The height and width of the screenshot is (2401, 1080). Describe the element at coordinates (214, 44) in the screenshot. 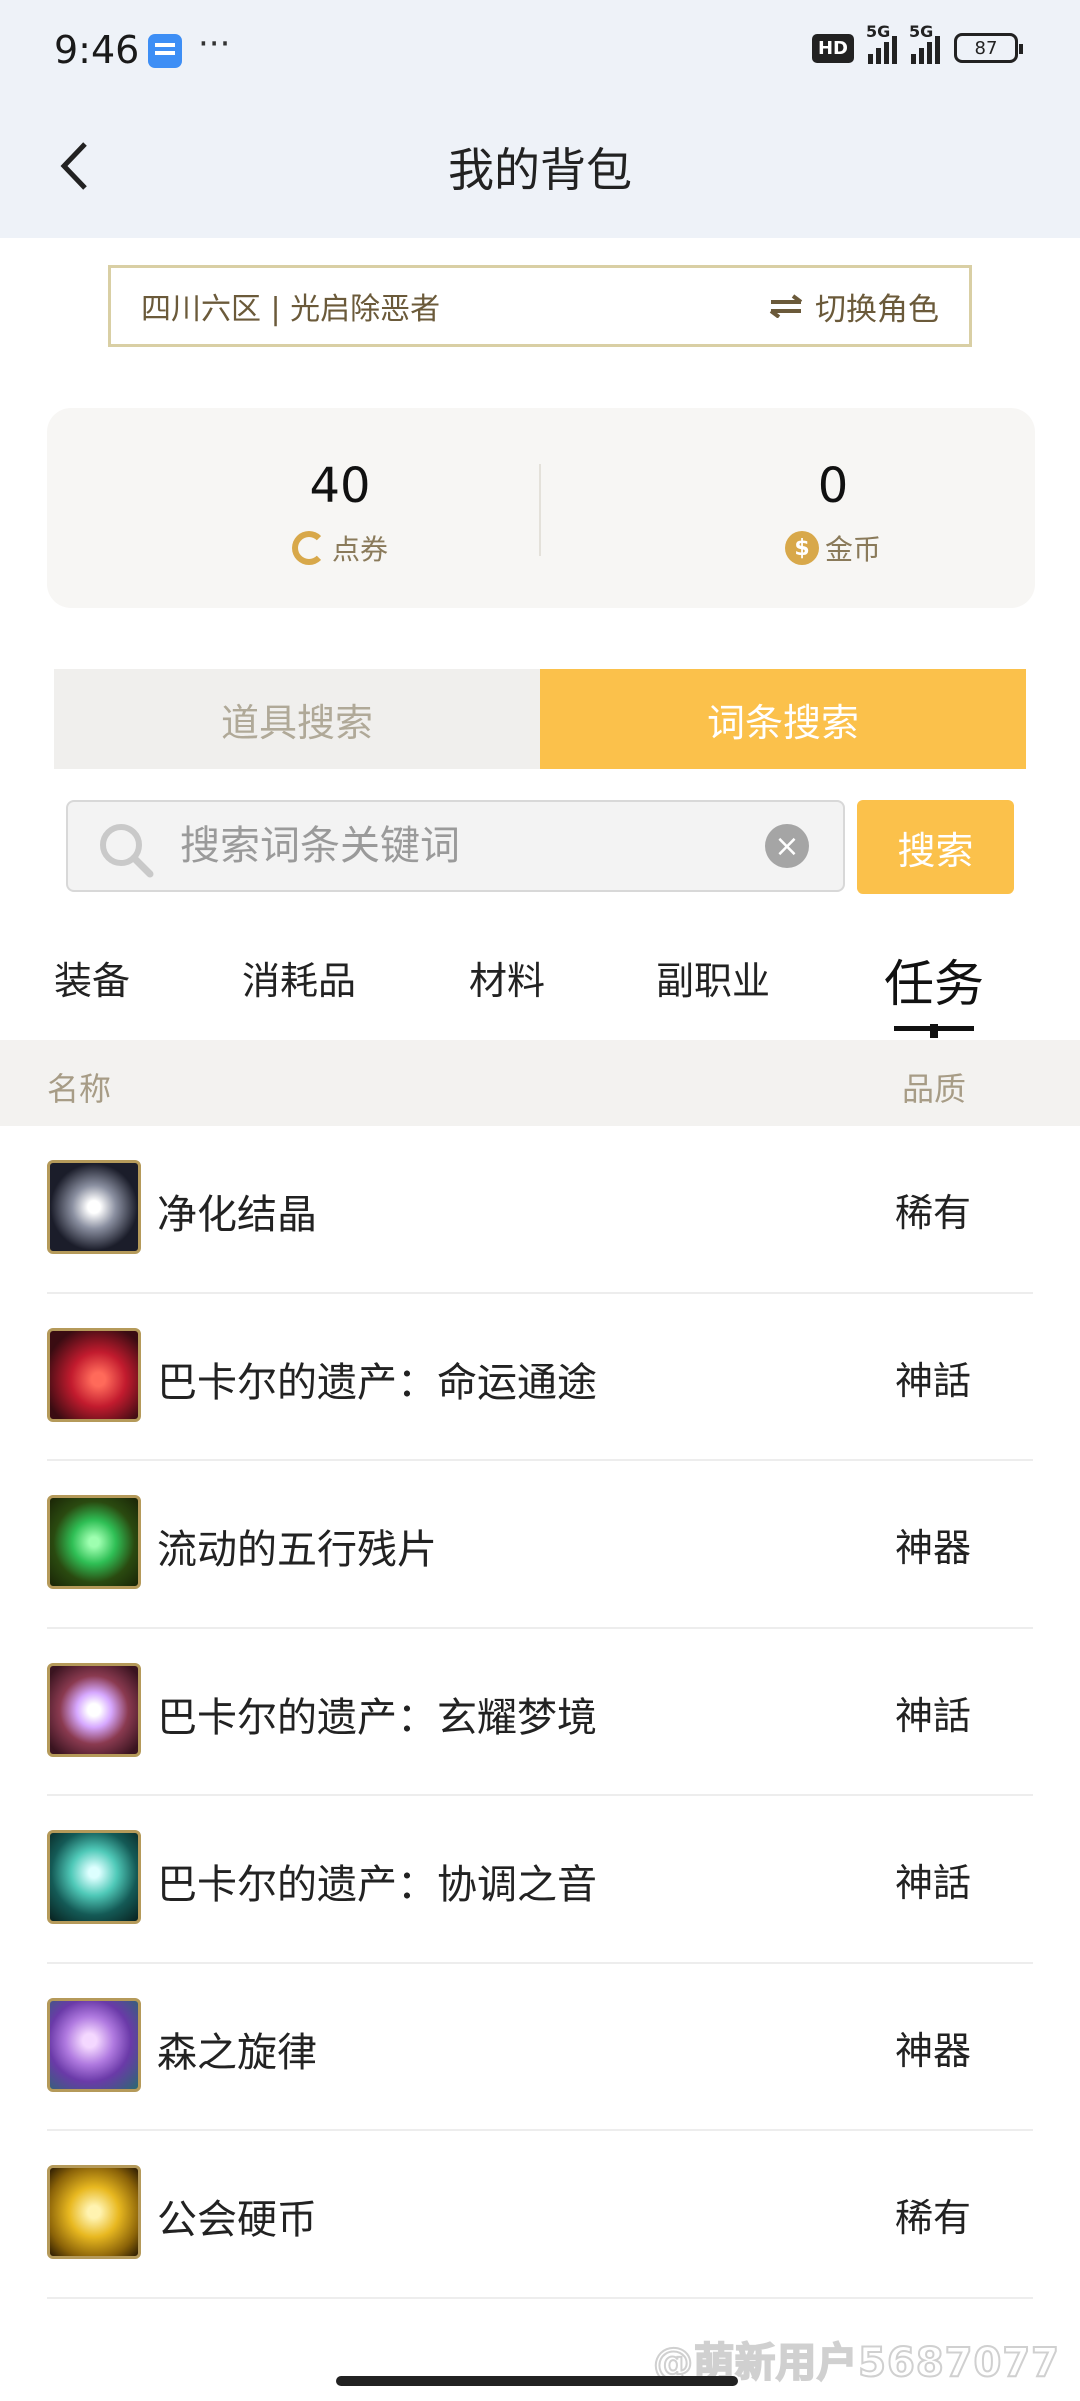

I see `more-notifications-icon: ···` at that location.